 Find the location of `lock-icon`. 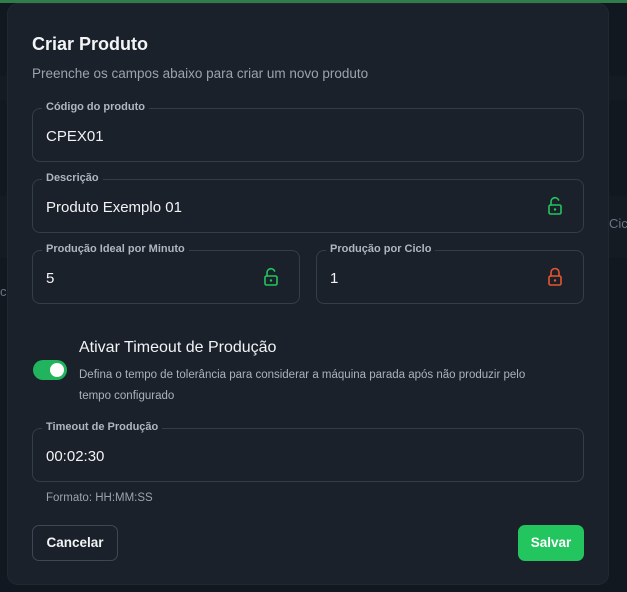

lock-icon is located at coordinates (555, 277).